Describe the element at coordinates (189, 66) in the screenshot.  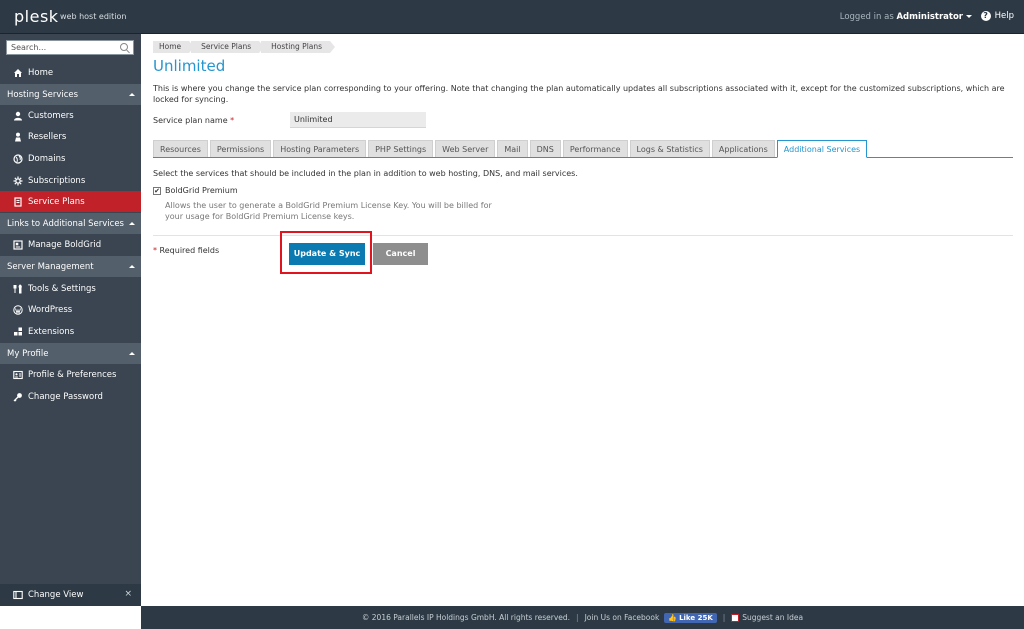
I see `page-title: Unlimited` at that location.